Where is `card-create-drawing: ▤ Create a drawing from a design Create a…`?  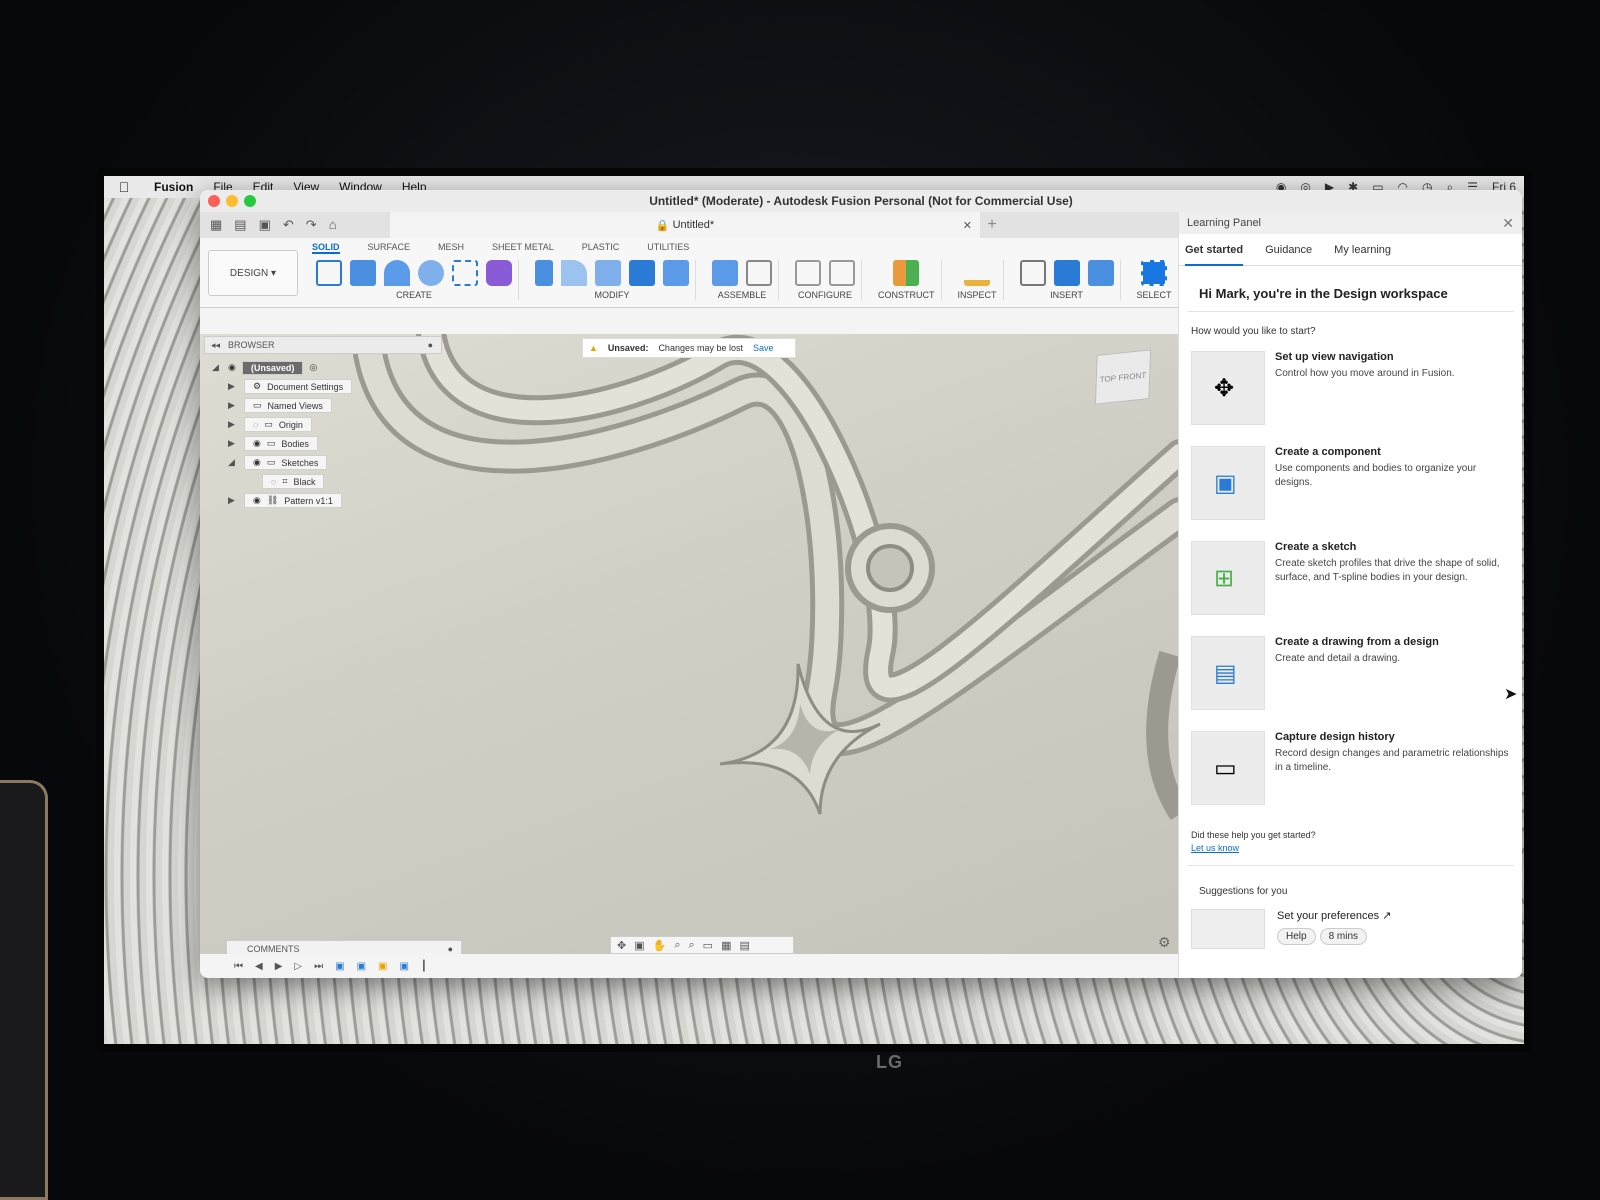 card-create-drawing: ▤ Create a drawing from a design Create a… is located at coordinates (1350, 677).